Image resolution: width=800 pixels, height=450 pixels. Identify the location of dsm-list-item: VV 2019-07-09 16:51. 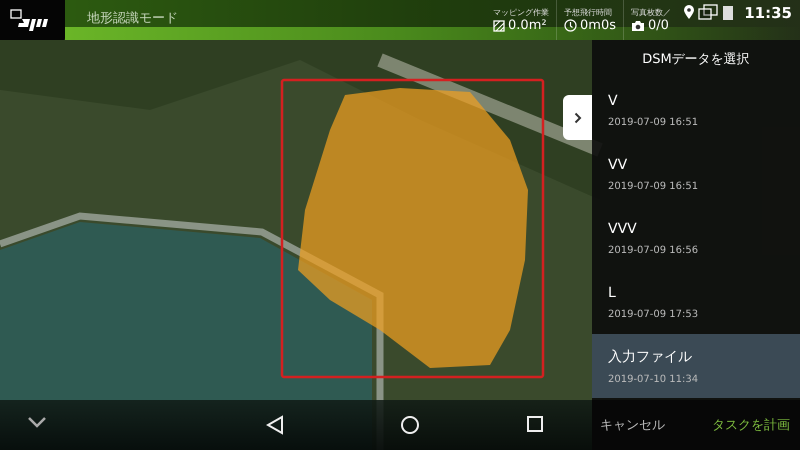
(696, 174).